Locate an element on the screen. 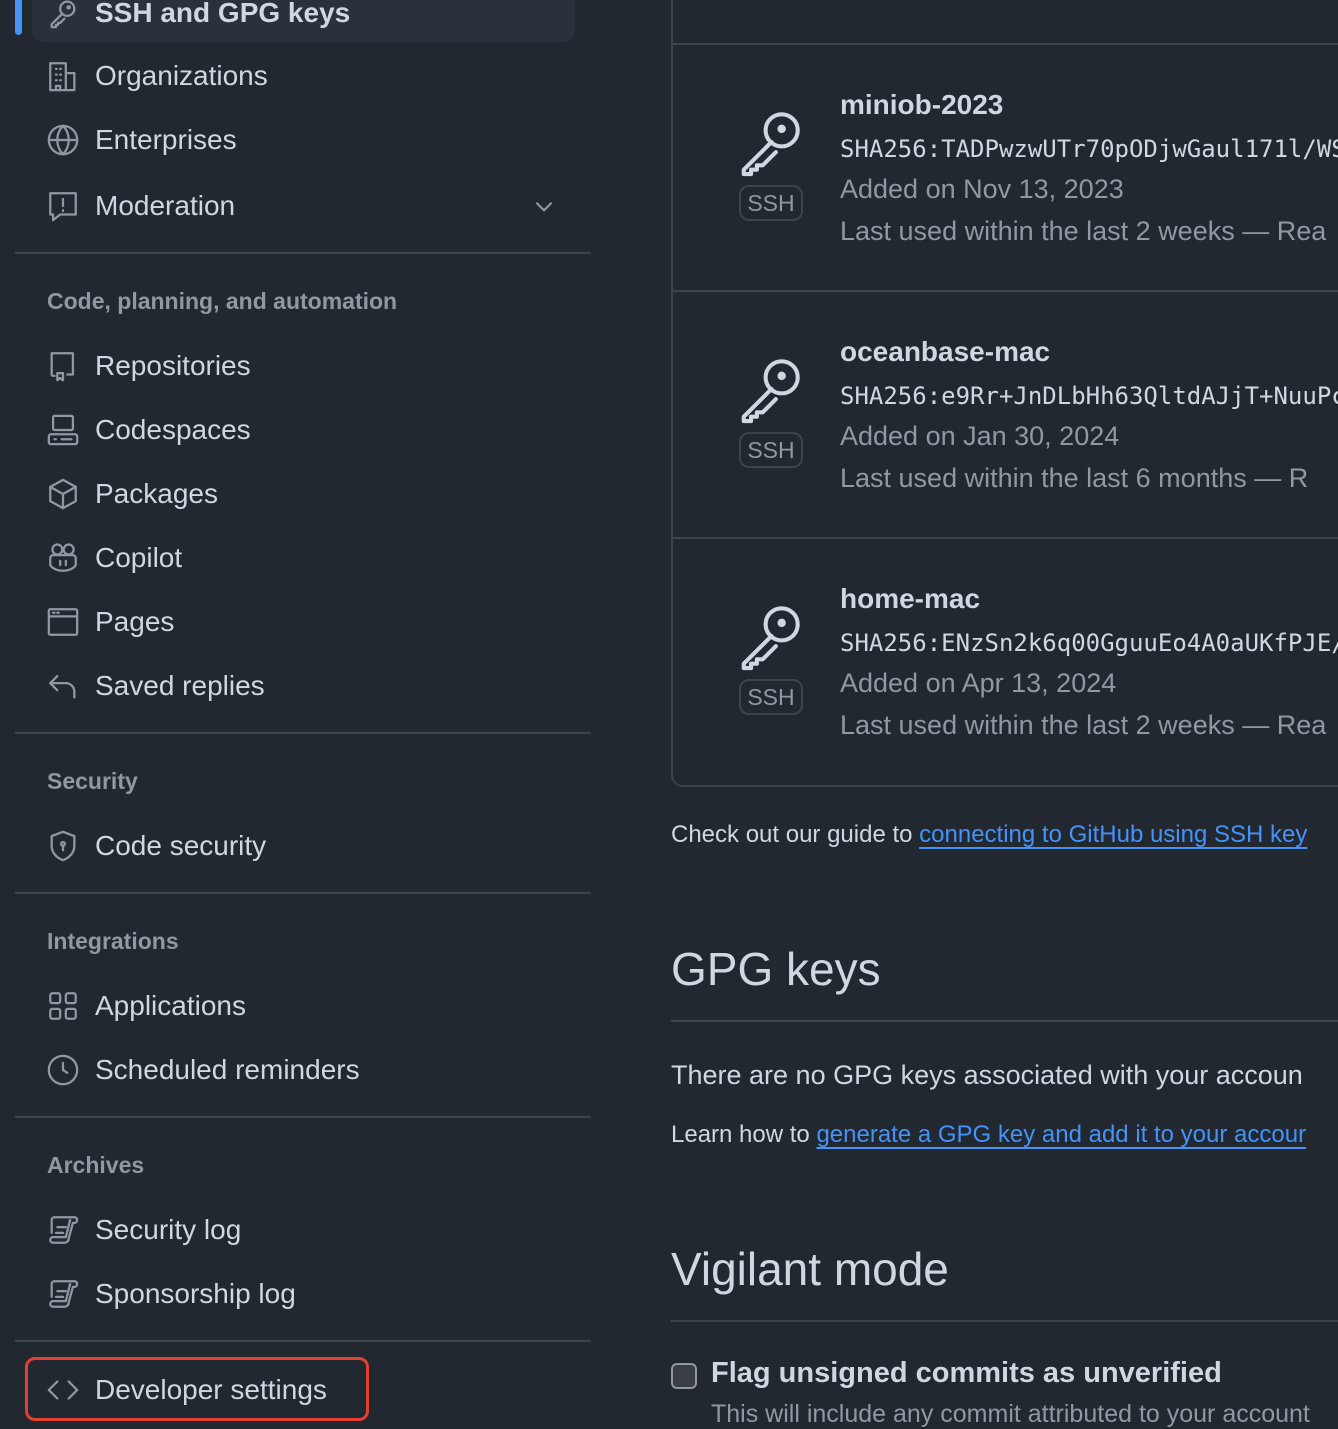  sidebar-item-sponsorship-log: Sponsorship log is located at coordinates (303, 1294).